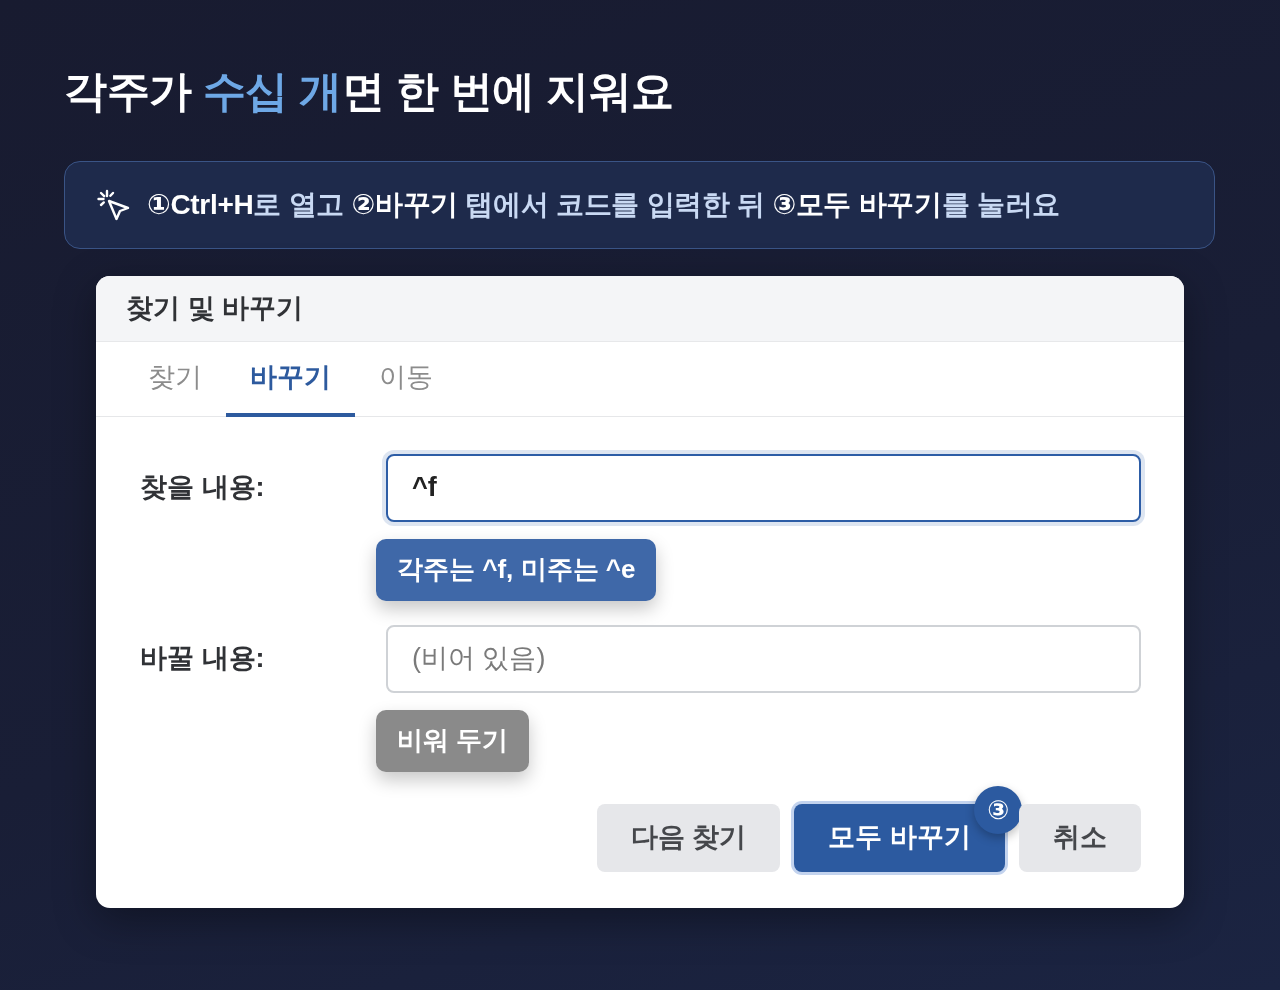  I want to click on step-badge: ③, so click(998, 809).